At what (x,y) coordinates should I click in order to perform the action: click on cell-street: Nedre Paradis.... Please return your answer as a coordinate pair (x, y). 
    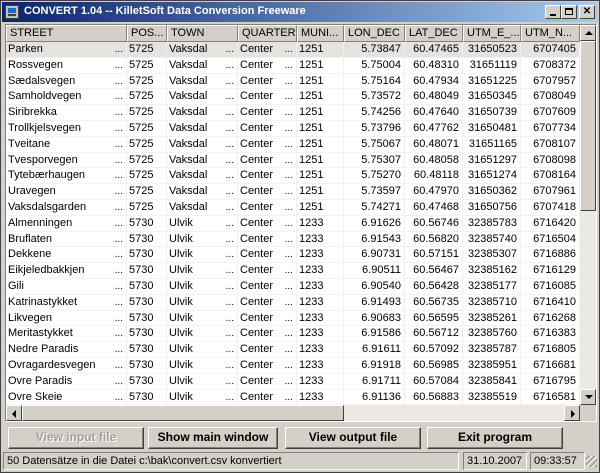
    Looking at the image, I should click on (66, 350).